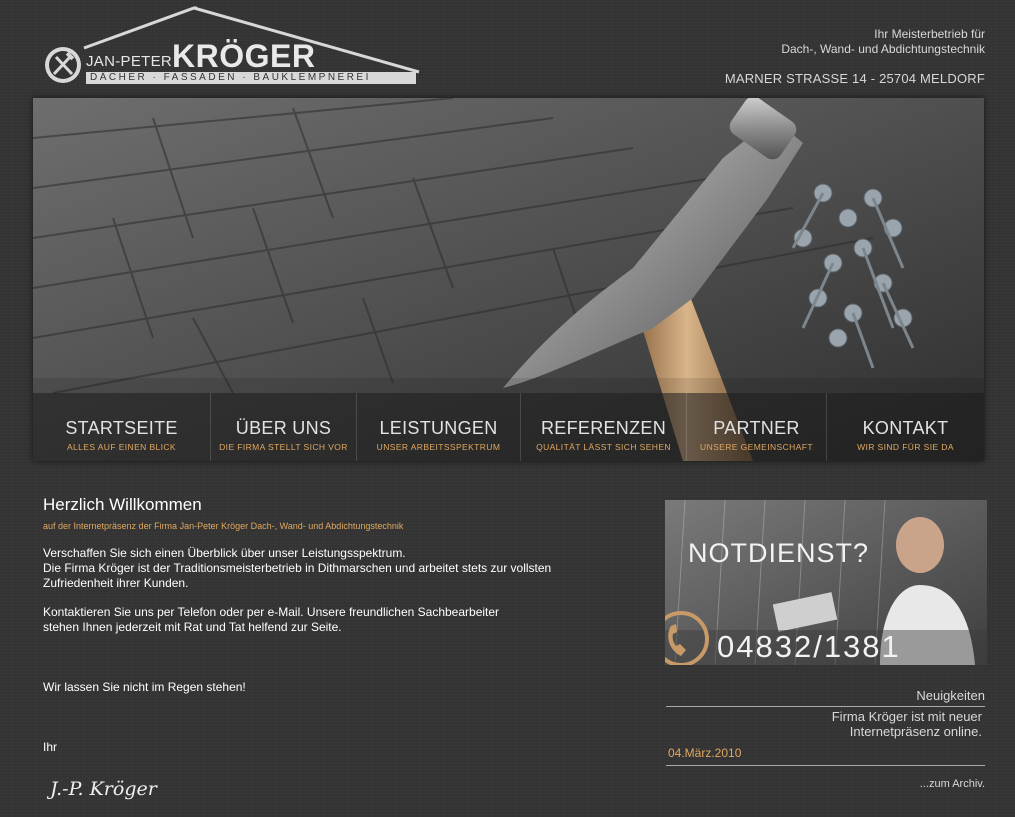 The width and height of the screenshot is (1015, 817). I want to click on nav-subtitle: WIR SIND FÜR SIE DA, so click(905, 447).